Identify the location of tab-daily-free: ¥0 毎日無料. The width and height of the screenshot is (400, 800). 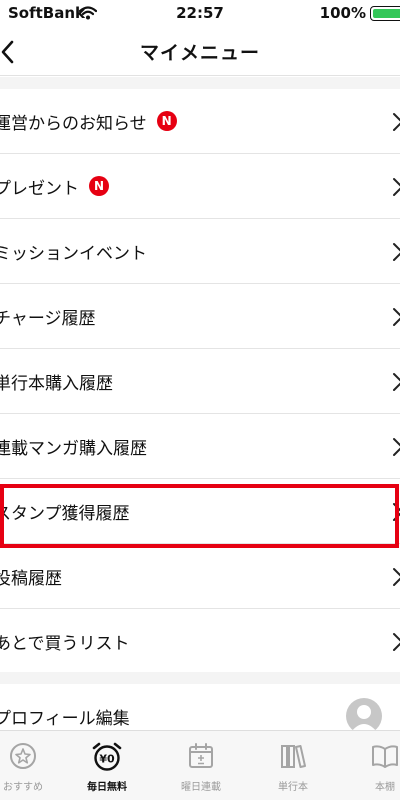
(107, 765).